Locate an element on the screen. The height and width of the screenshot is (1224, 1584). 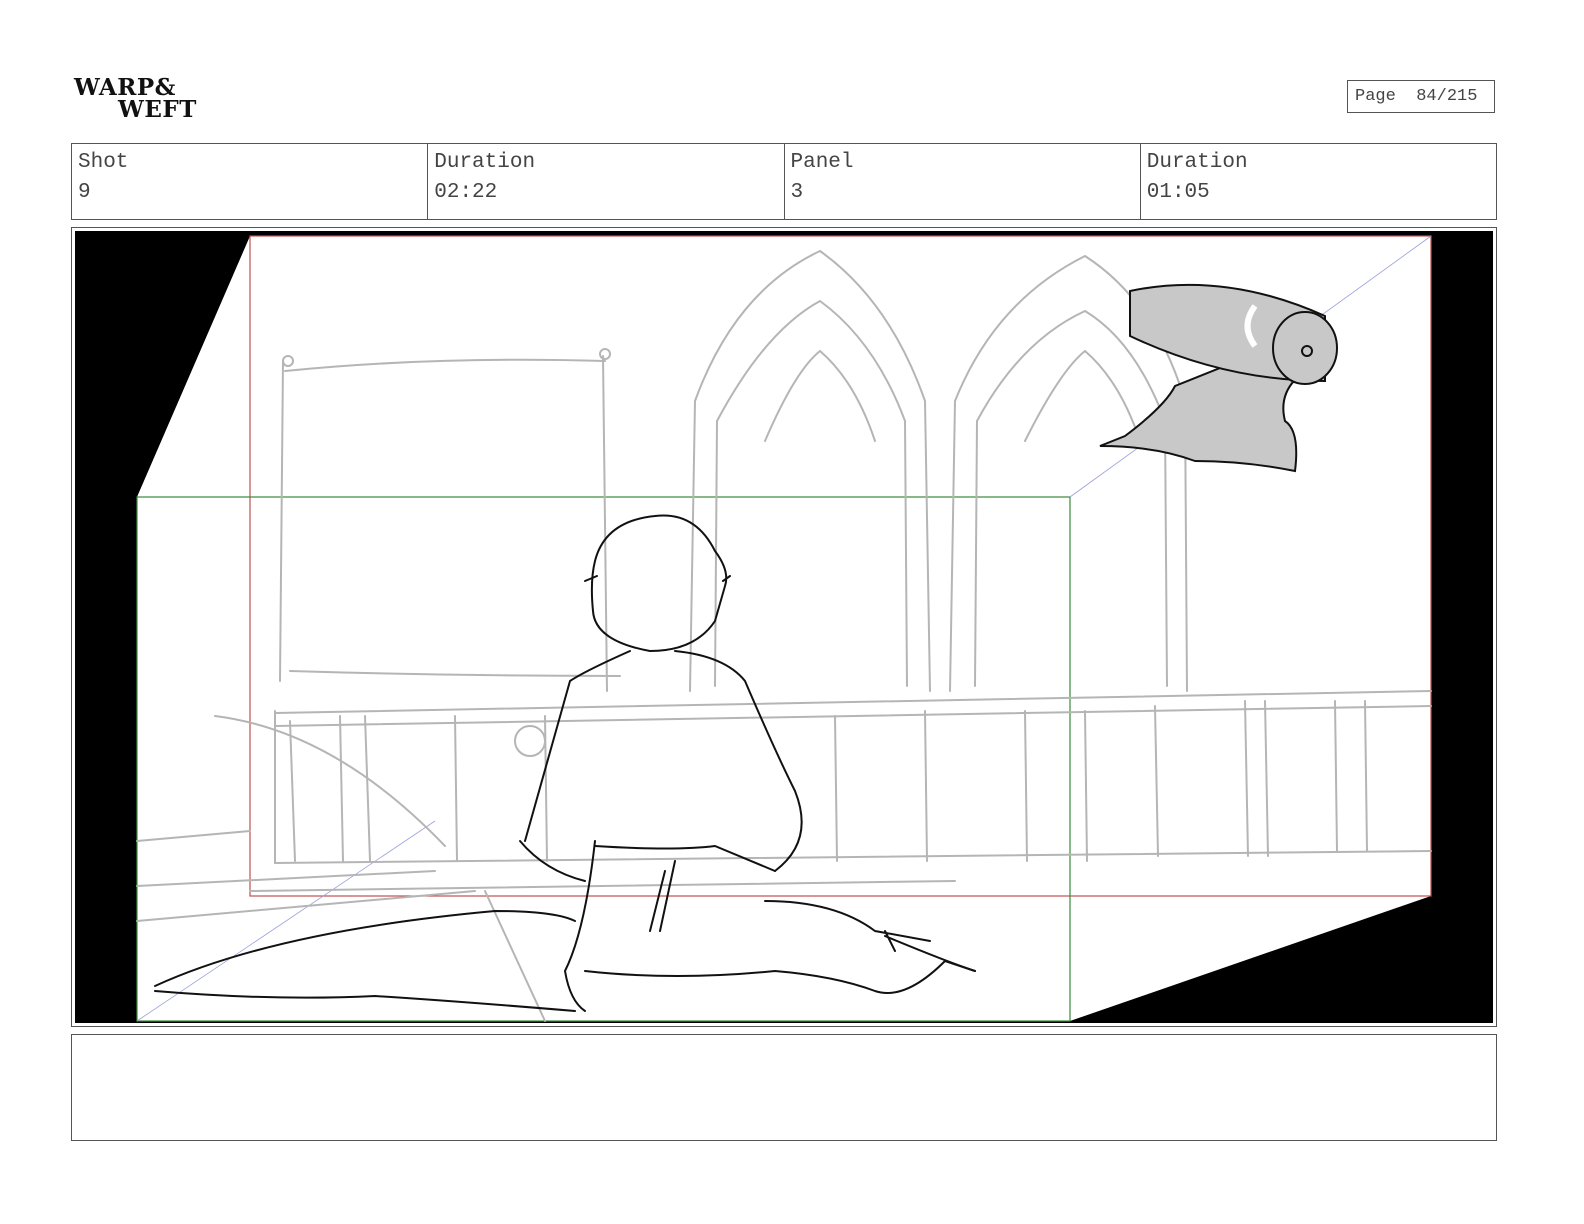
panel-duration-label: Duration is located at coordinates (1197, 162).